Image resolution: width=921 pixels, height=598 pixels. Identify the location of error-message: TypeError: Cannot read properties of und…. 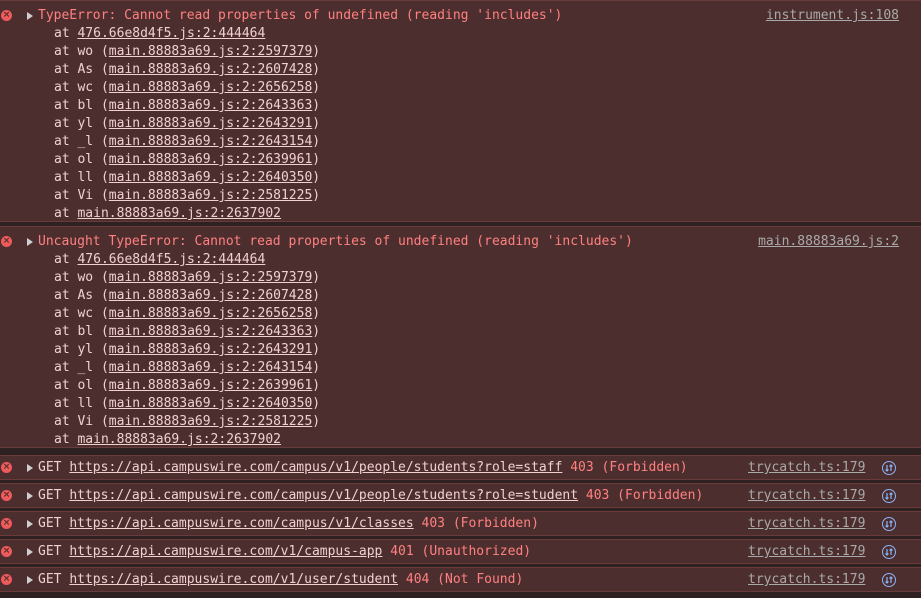
(300, 16).